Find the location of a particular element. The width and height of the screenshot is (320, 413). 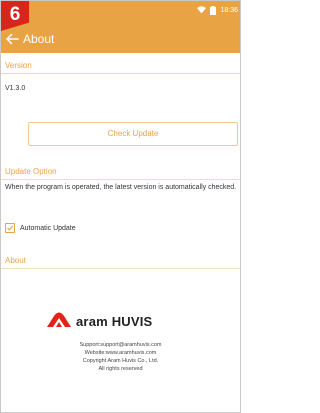

checkbox-checked-icon is located at coordinates (10, 228).